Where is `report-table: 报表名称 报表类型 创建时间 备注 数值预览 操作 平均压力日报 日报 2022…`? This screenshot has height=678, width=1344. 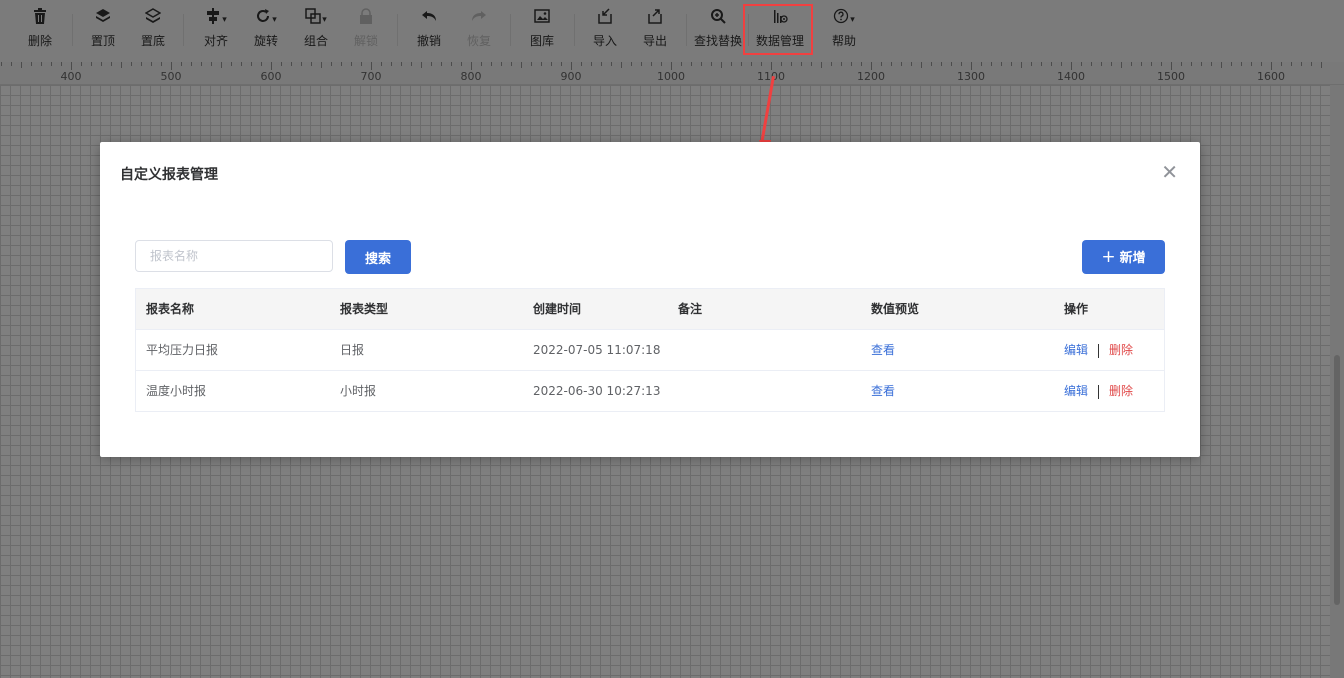
report-table: 报表名称 报表类型 创建时间 备注 数值预览 操作 平均压力日报 日报 2022… is located at coordinates (650, 350).